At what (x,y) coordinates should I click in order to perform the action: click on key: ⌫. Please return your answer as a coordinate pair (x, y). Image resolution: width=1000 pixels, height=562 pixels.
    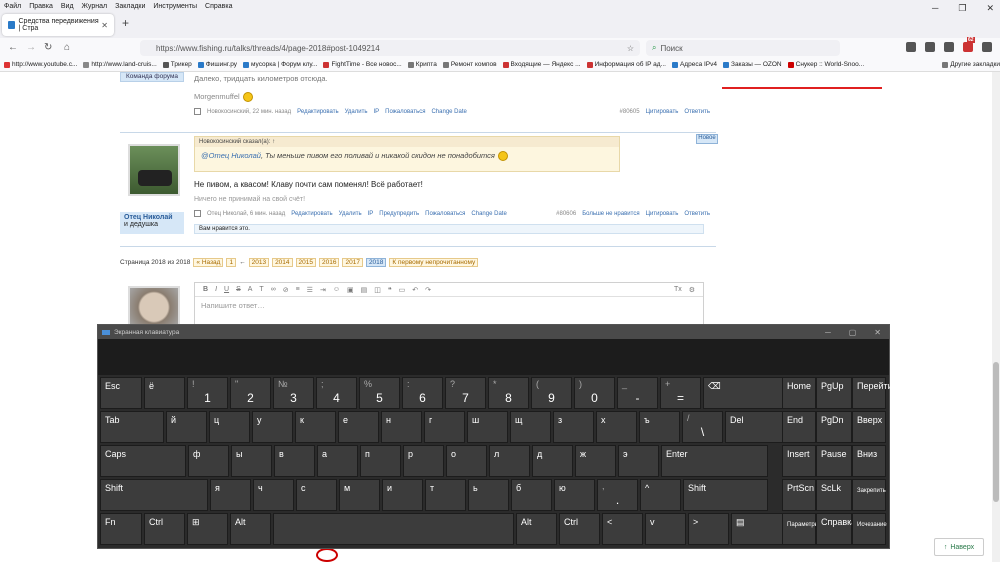
    Looking at the image, I should click on (746, 393).